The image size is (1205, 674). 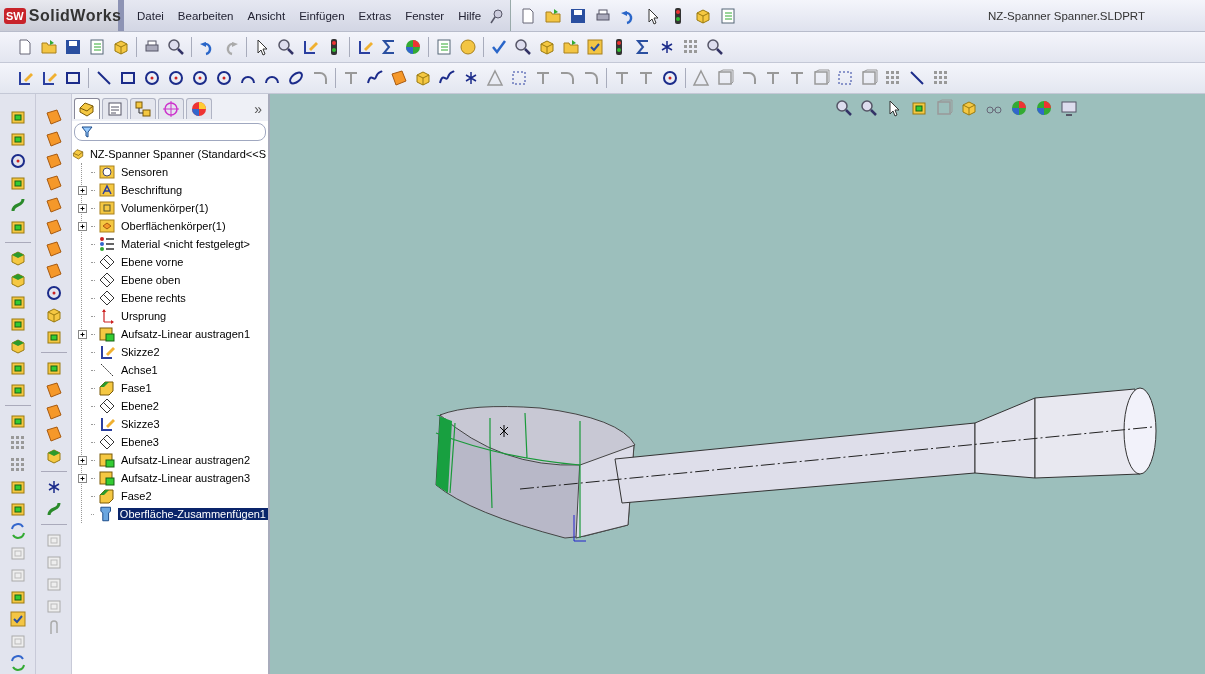 What do you see at coordinates (425, 15) in the screenshot?
I see `menu-item: Fenster` at bounding box center [425, 15].